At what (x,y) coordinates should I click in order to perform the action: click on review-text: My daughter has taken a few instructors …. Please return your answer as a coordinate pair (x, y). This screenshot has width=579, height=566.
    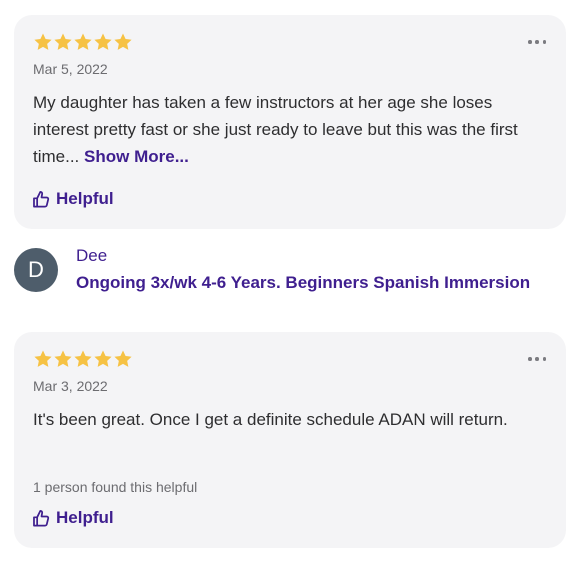
    Looking at the image, I should click on (288, 129).